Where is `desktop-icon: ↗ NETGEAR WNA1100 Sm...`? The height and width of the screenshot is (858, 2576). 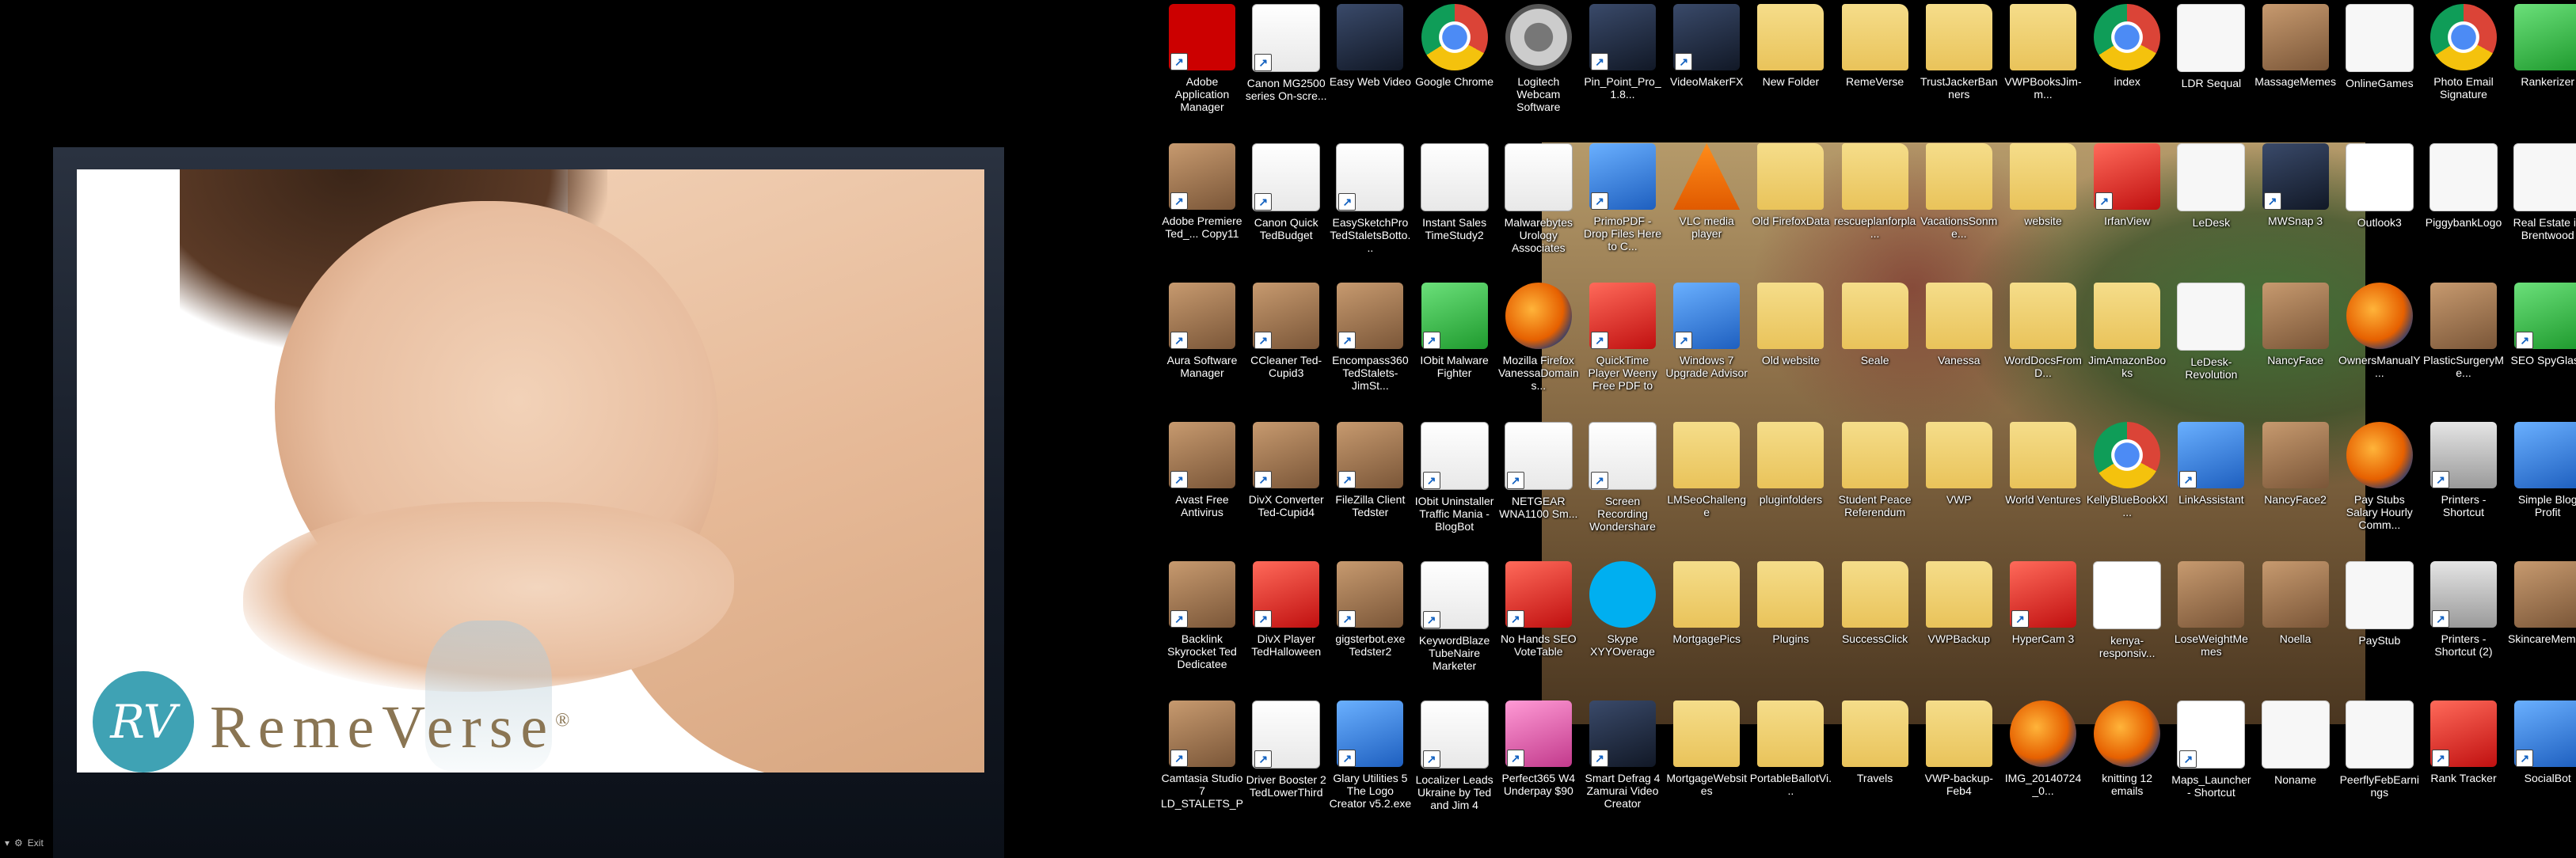
desktop-icon: ↗ NETGEAR WNA1100 Sm... is located at coordinates (1538, 484).